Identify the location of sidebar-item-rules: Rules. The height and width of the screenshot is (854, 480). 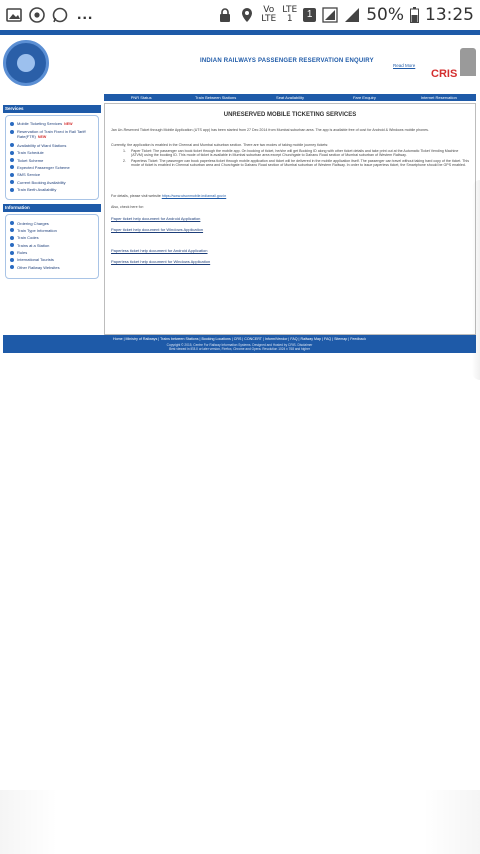
(52, 252).